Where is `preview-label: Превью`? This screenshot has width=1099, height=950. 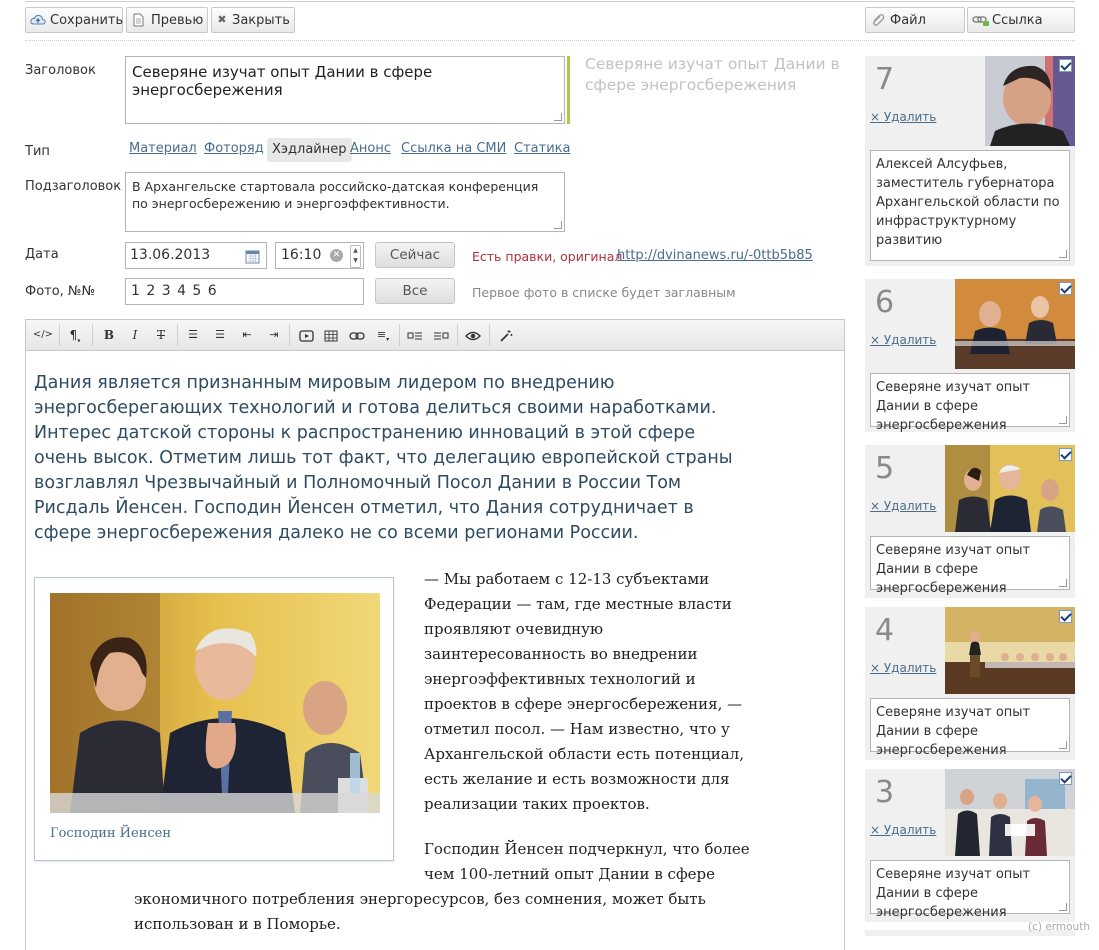 preview-label: Превью is located at coordinates (177, 20).